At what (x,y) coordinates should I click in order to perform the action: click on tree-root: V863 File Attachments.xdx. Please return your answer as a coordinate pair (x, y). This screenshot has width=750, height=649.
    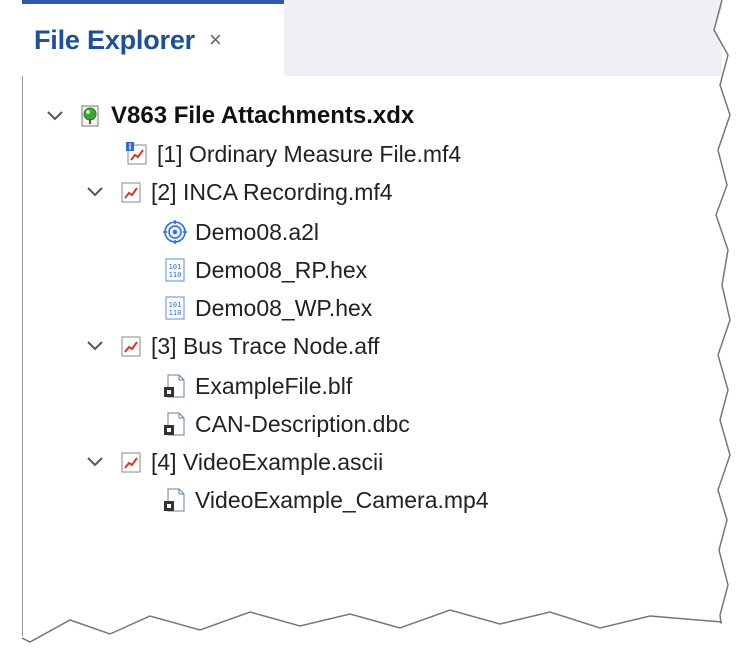
    Looking at the image, I should click on (229, 116).